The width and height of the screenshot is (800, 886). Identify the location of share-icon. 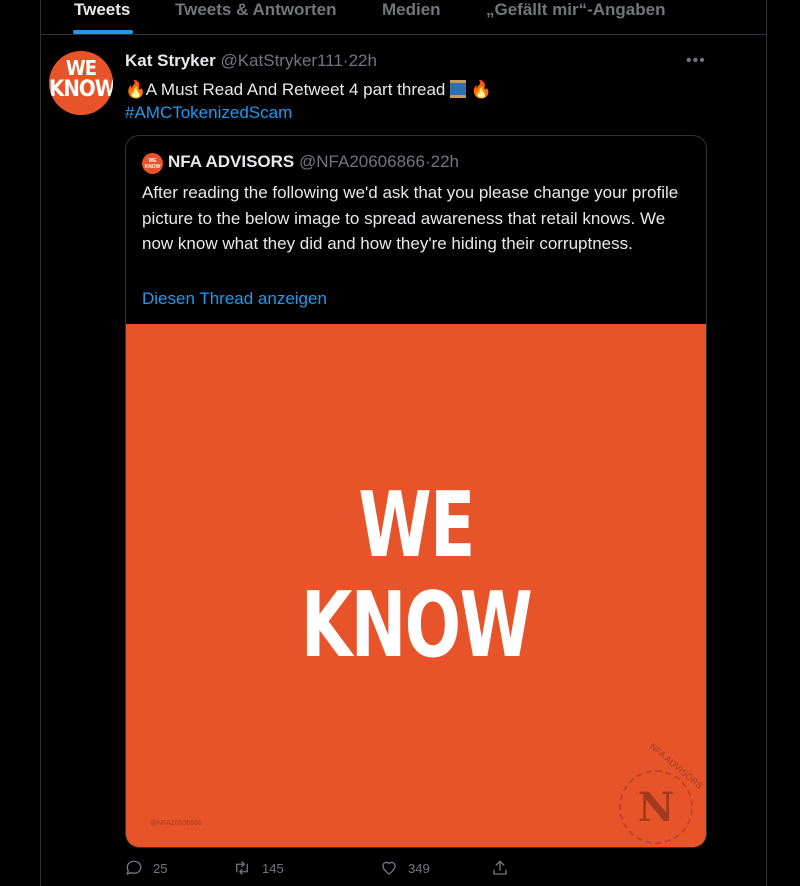
(500, 867).